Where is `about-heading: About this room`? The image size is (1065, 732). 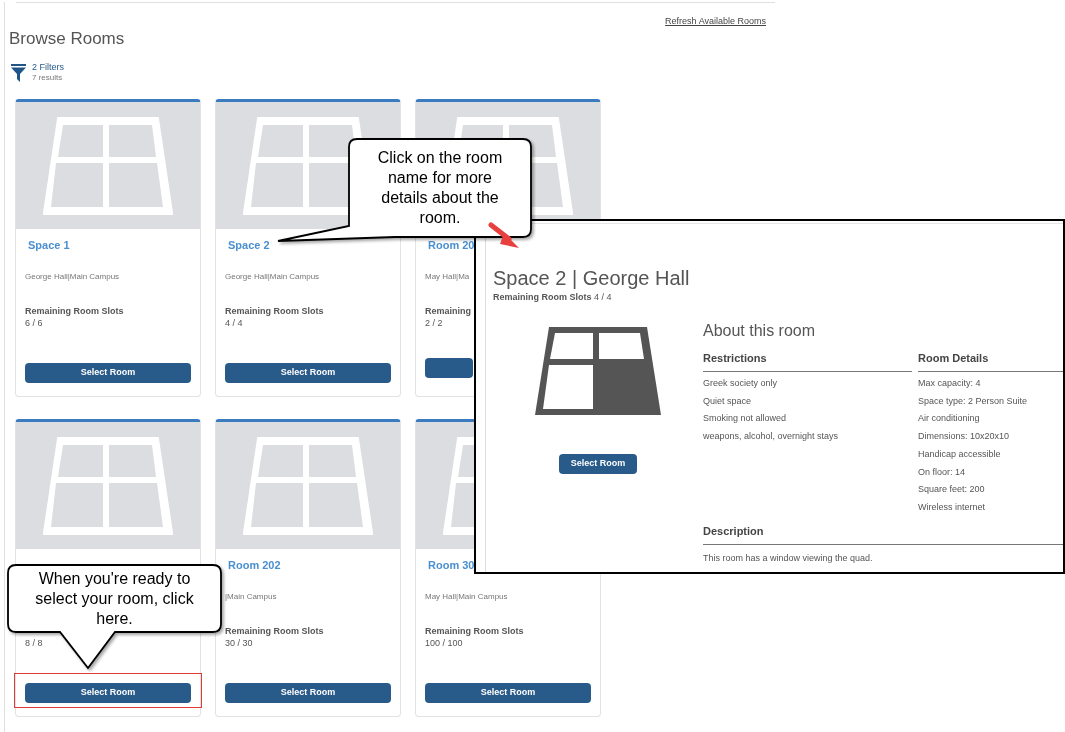
about-heading: About this room is located at coordinates (760, 331).